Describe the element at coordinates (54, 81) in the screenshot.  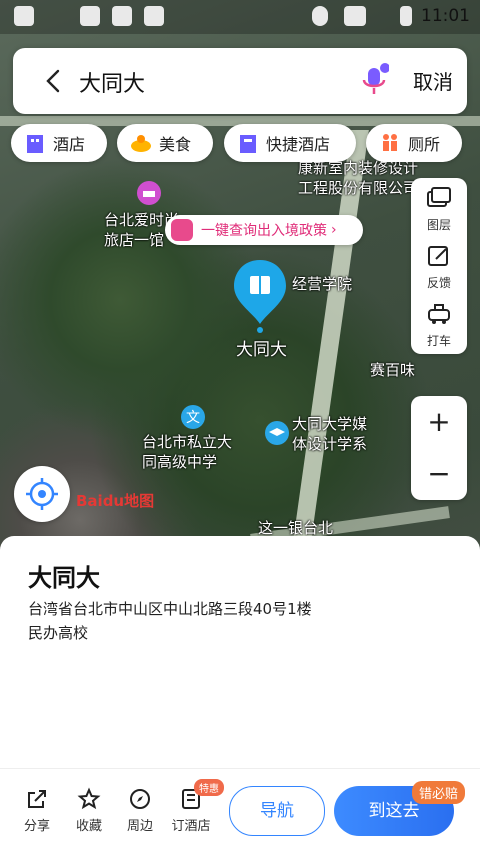
I see `back-arrow-icon` at that location.